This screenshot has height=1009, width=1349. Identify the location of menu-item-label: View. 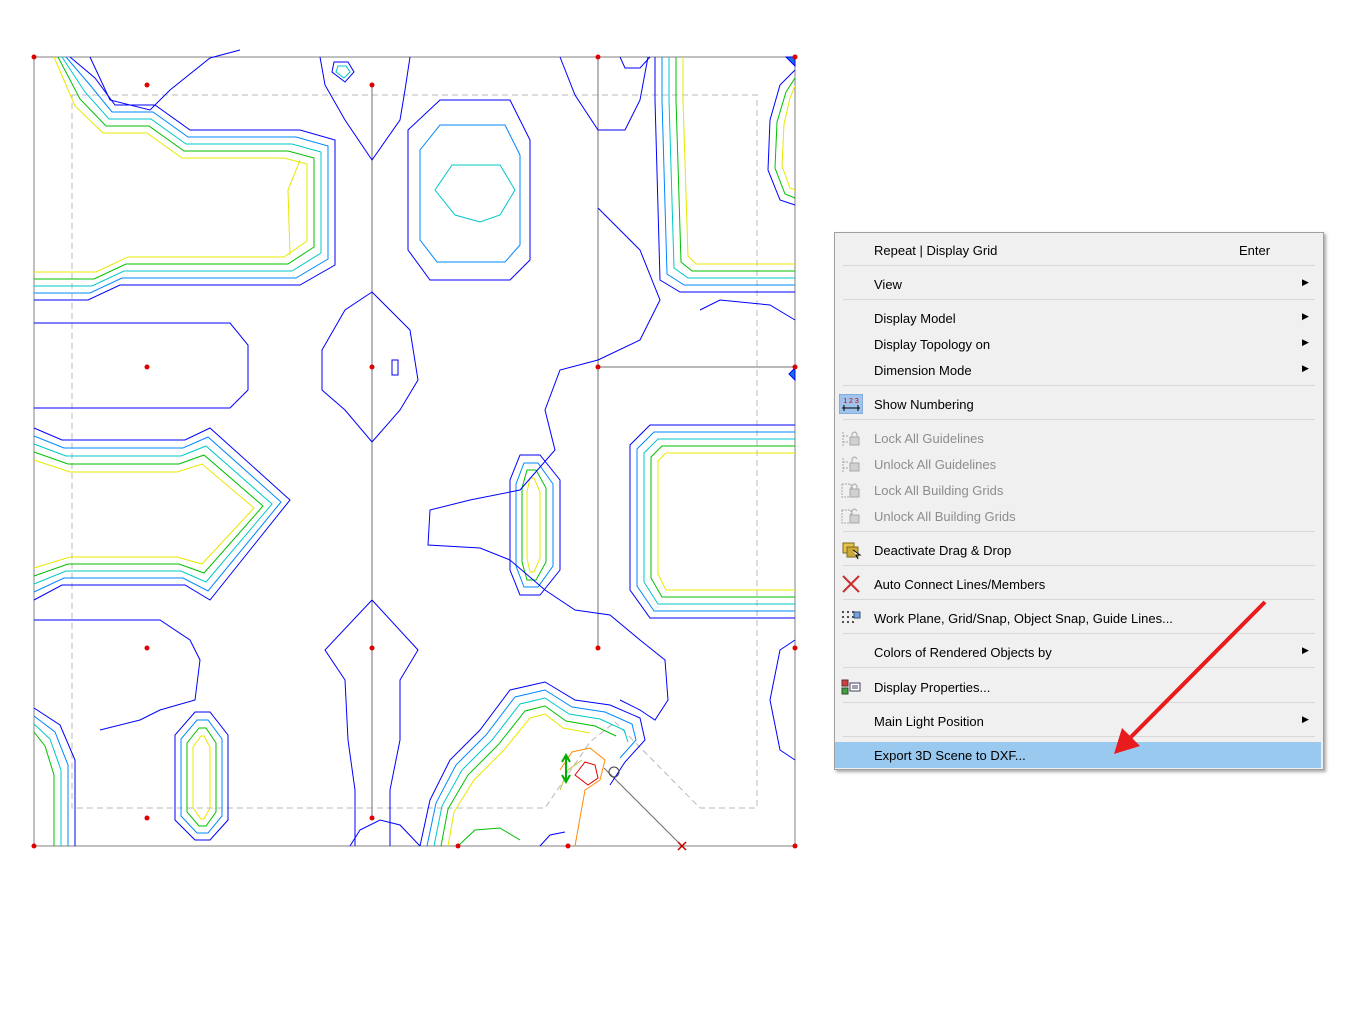
(888, 284).